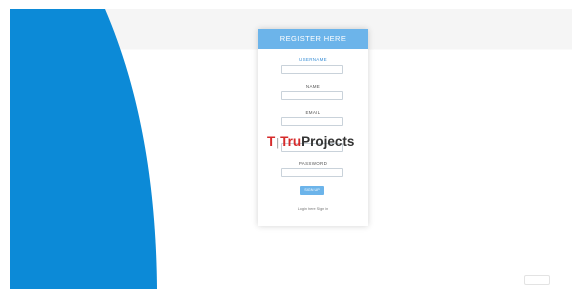  Describe the element at coordinates (312, 190) in the screenshot. I see `signup-button: SIGN UP` at that location.